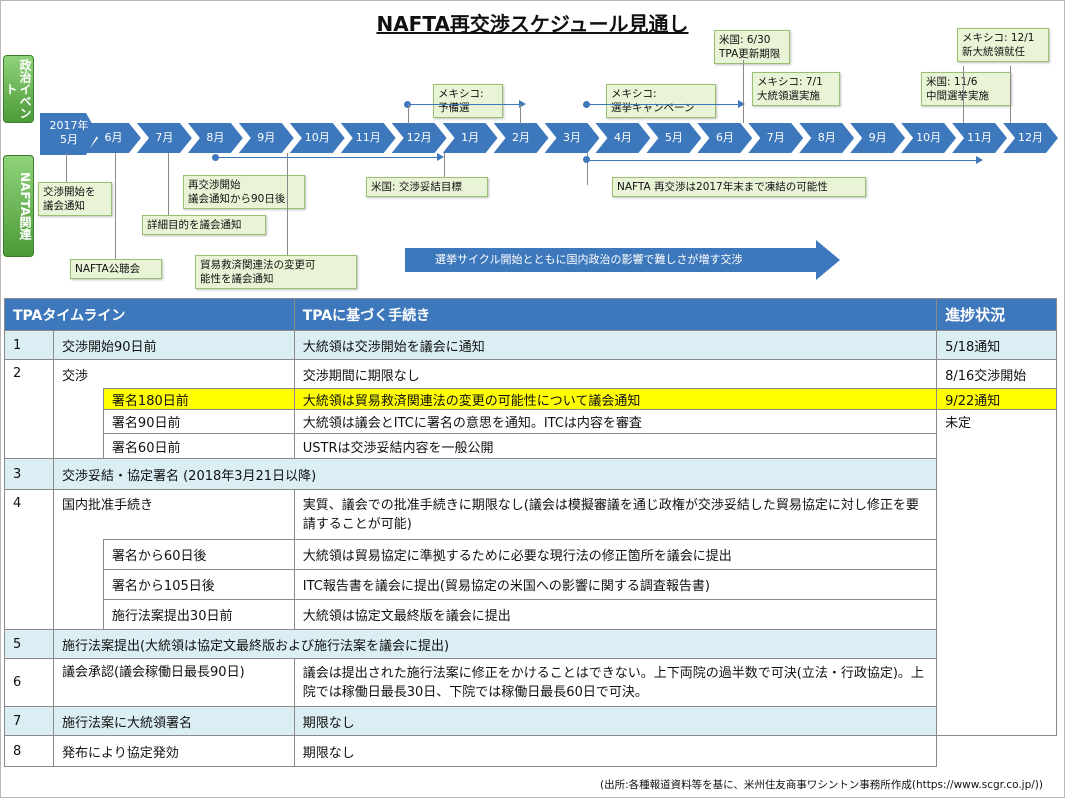 This screenshot has width=1065, height=798. I want to click on row-sublabel: 署名180日前, so click(198, 399).